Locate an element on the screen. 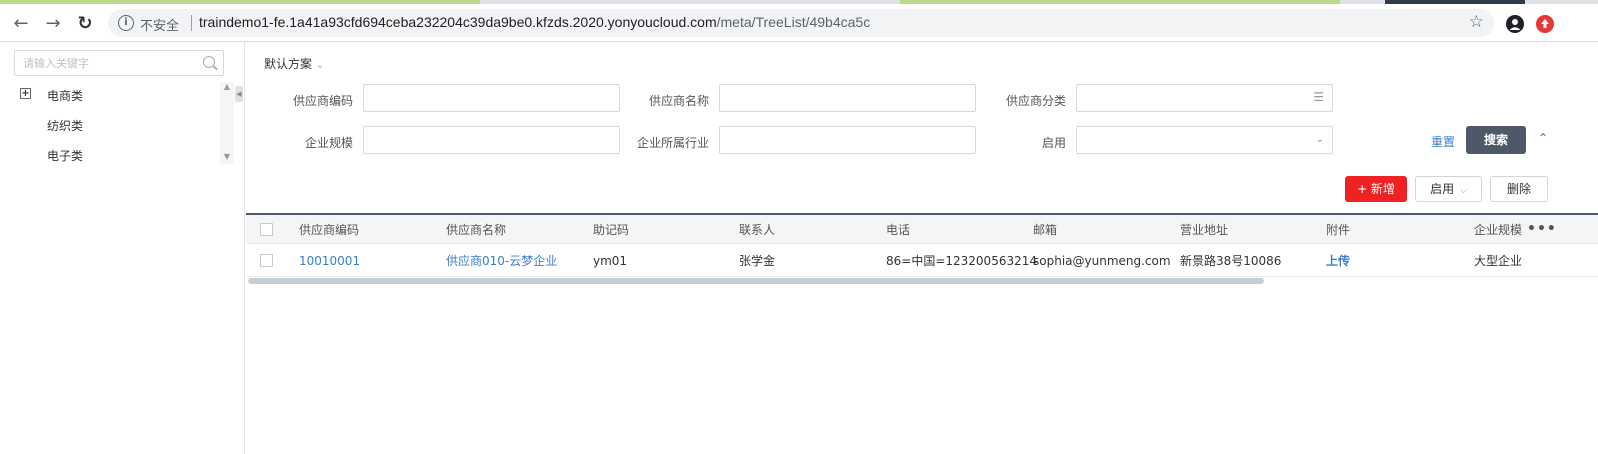  add-button: + 新增 is located at coordinates (1376, 189).